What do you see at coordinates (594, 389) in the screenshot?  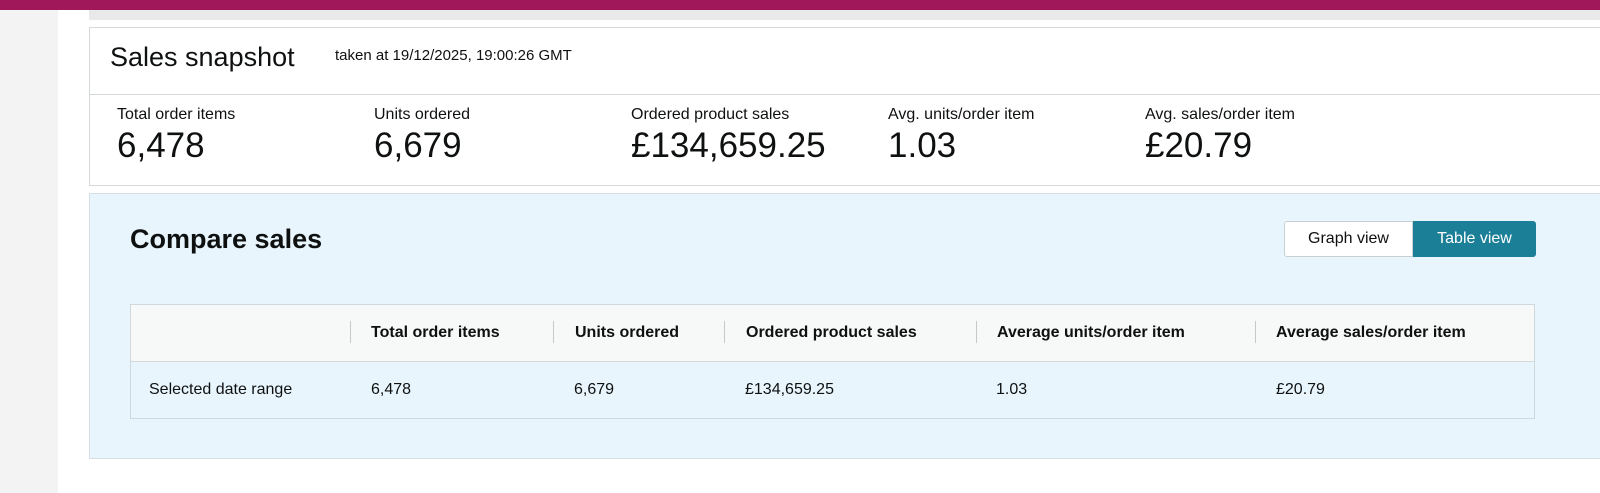 I see `cell-units-ordered: 6,679` at bounding box center [594, 389].